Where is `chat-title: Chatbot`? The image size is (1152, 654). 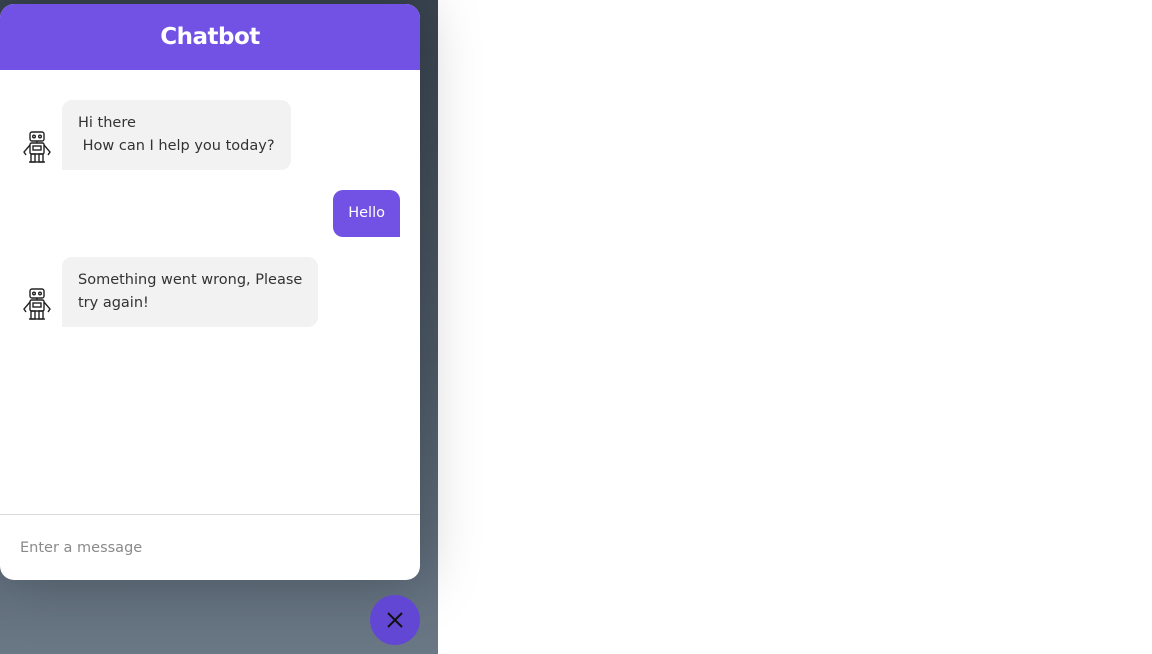 chat-title: Chatbot is located at coordinates (210, 37).